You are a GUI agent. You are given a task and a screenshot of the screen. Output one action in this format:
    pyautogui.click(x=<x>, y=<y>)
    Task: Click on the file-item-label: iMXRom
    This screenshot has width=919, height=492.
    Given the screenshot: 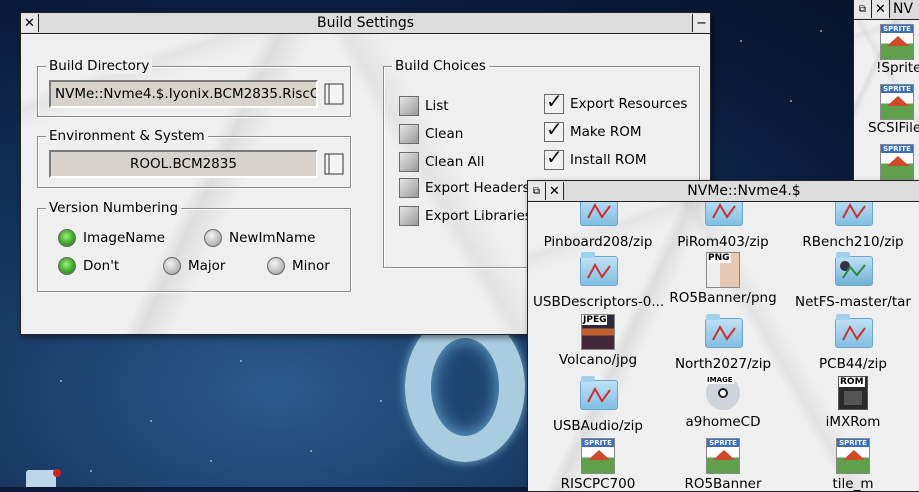 What is the action you would take?
    pyautogui.click(x=853, y=422)
    